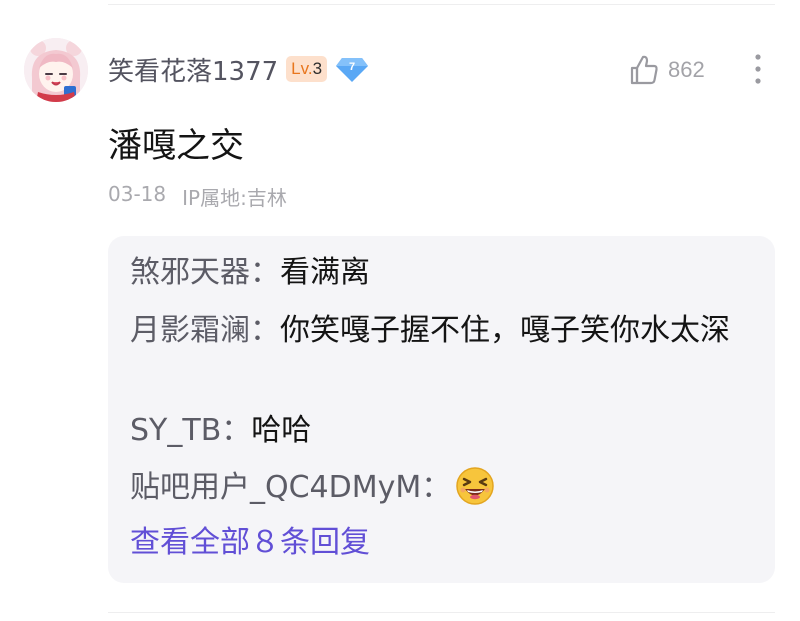 The width and height of the screenshot is (800, 621). I want to click on level-number: 3, so click(317, 68).